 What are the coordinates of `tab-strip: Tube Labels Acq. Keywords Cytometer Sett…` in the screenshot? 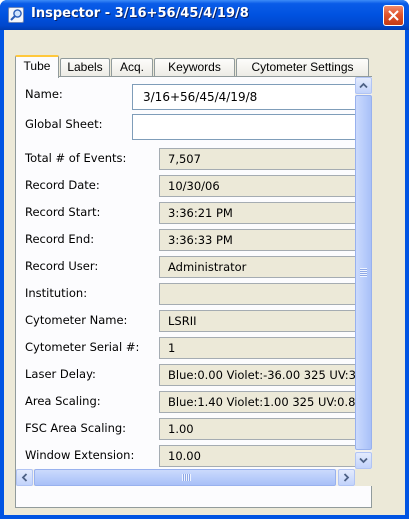 It's located at (195, 66).